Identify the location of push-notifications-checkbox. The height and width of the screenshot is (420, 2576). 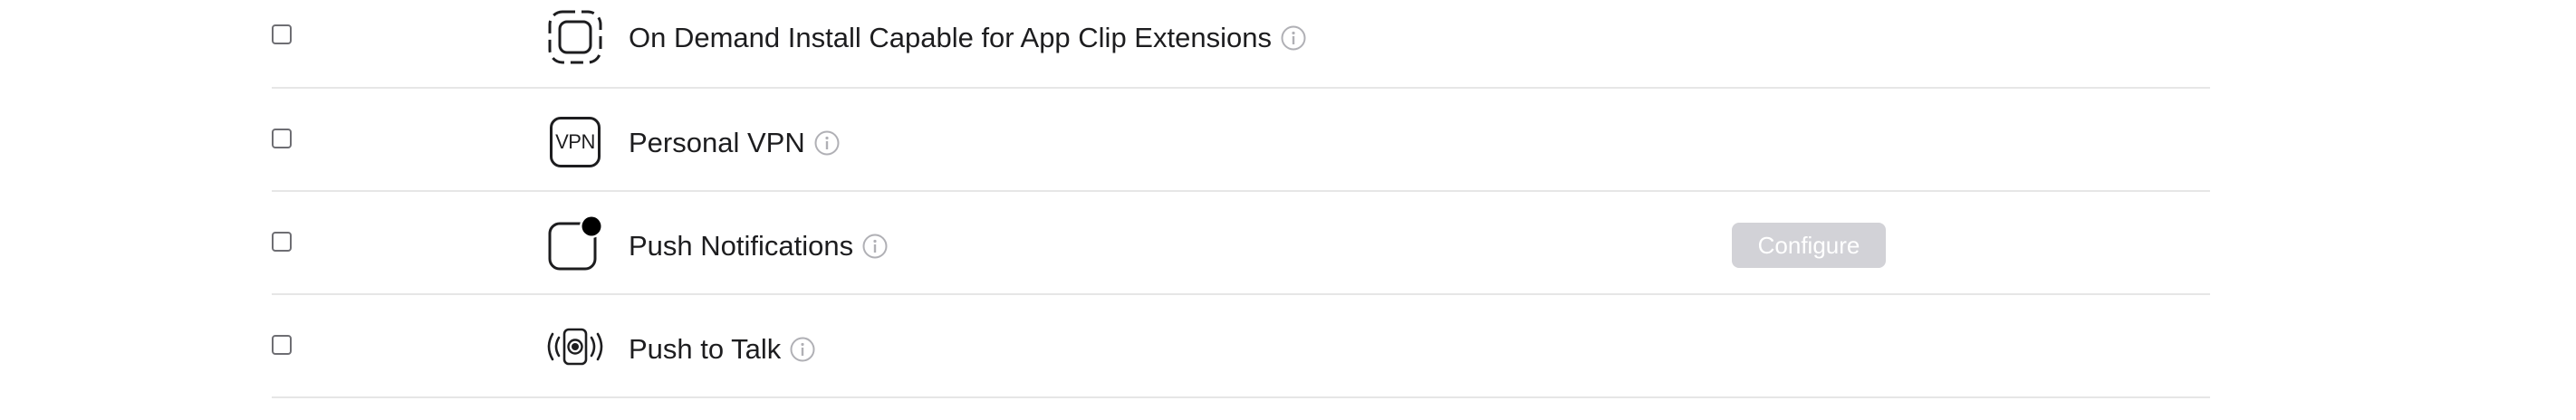
(282, 242).